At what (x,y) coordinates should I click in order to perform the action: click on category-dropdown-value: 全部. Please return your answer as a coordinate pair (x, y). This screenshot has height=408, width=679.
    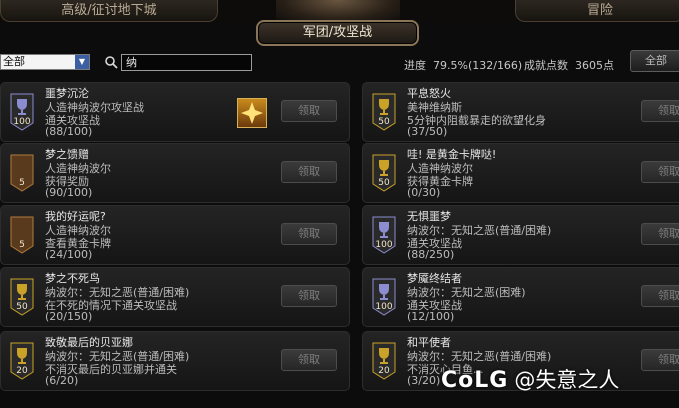
    Looking at the image, I should click on (14, 61).